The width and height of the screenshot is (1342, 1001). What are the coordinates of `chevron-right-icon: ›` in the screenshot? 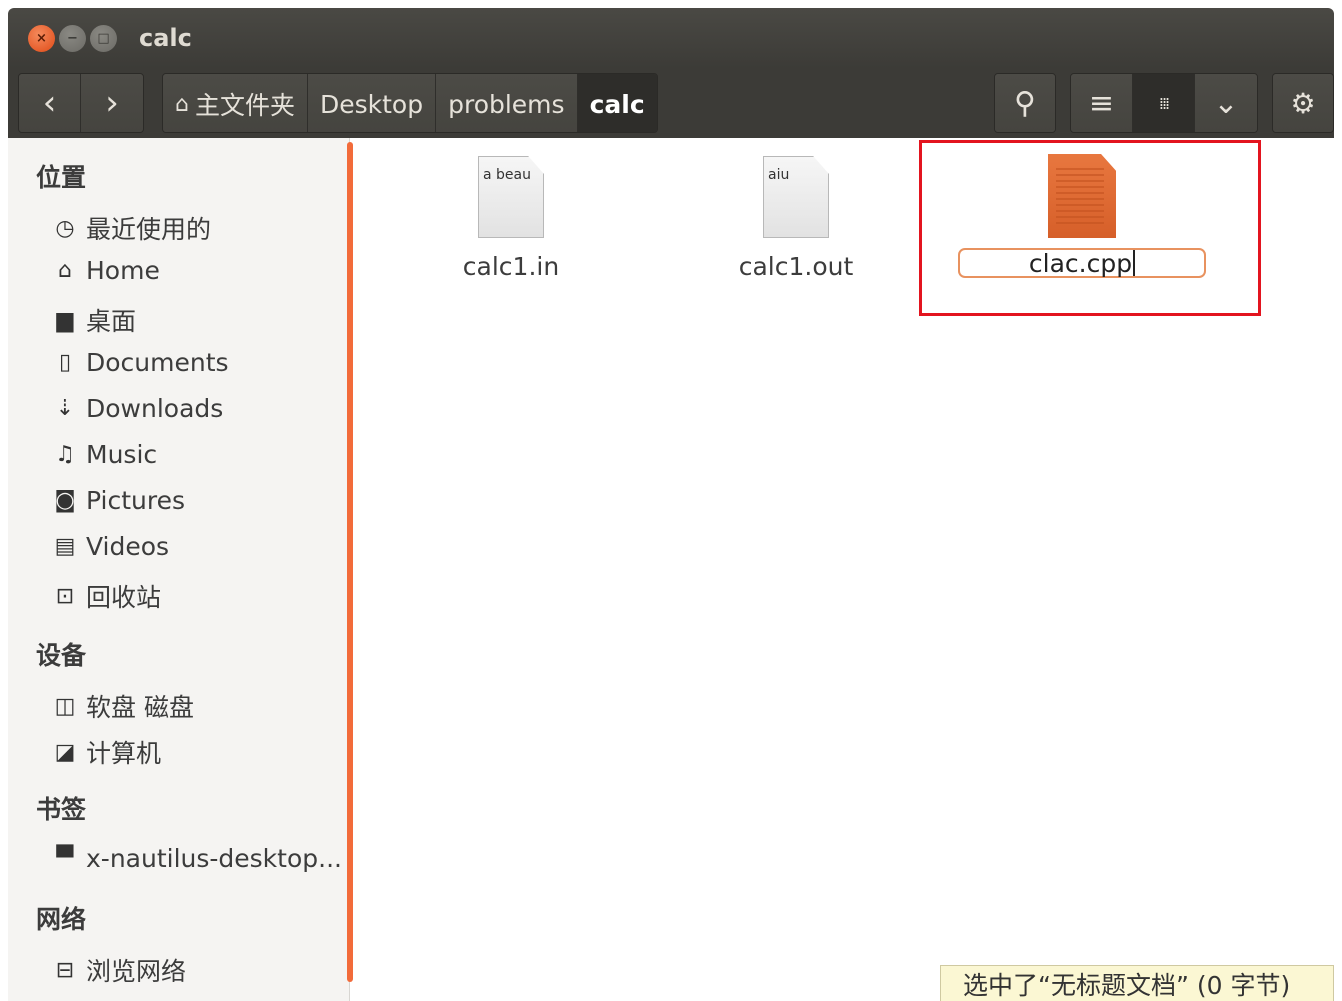 It's located at (112, 103).